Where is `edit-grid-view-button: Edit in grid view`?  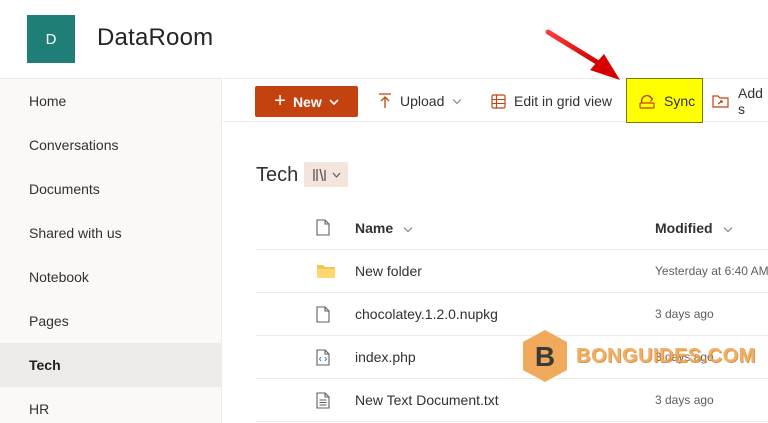 edit-grid-view-button: Edit in grid view is located at coordinates (551, 101).